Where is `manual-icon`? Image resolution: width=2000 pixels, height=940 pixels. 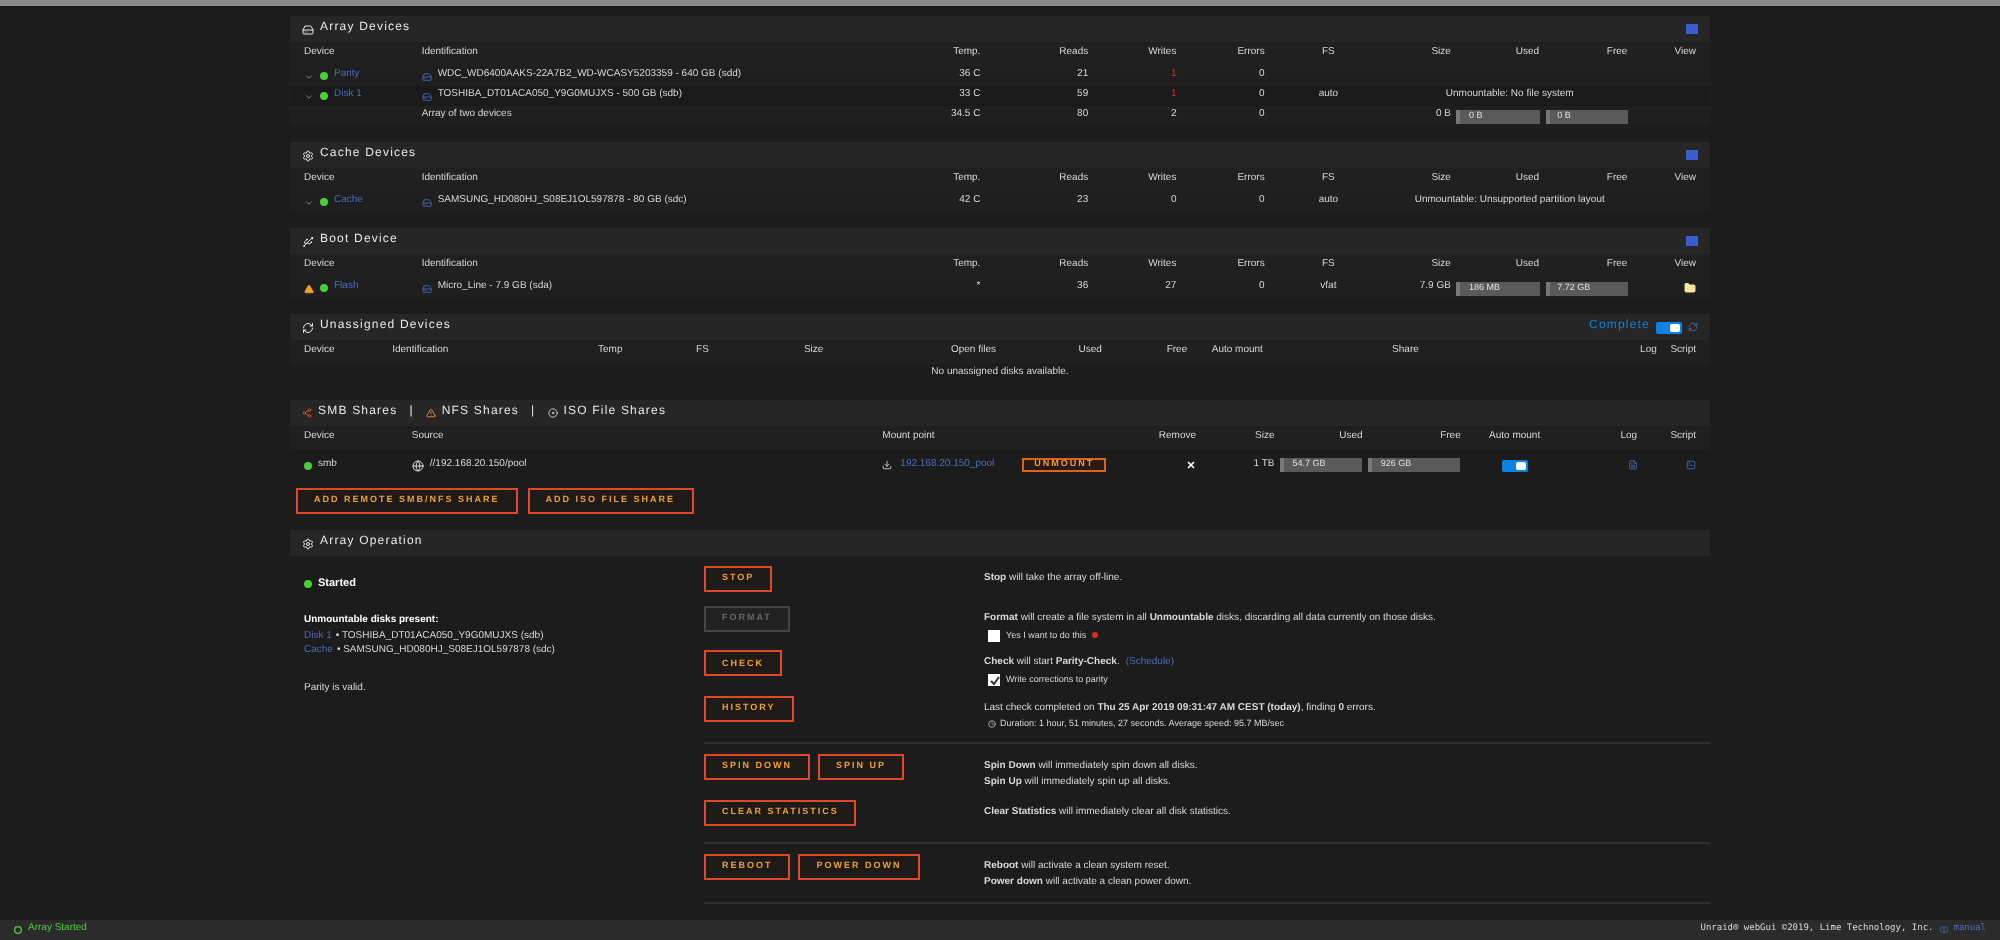 manual-icon is located at coordinates (1943, 930).